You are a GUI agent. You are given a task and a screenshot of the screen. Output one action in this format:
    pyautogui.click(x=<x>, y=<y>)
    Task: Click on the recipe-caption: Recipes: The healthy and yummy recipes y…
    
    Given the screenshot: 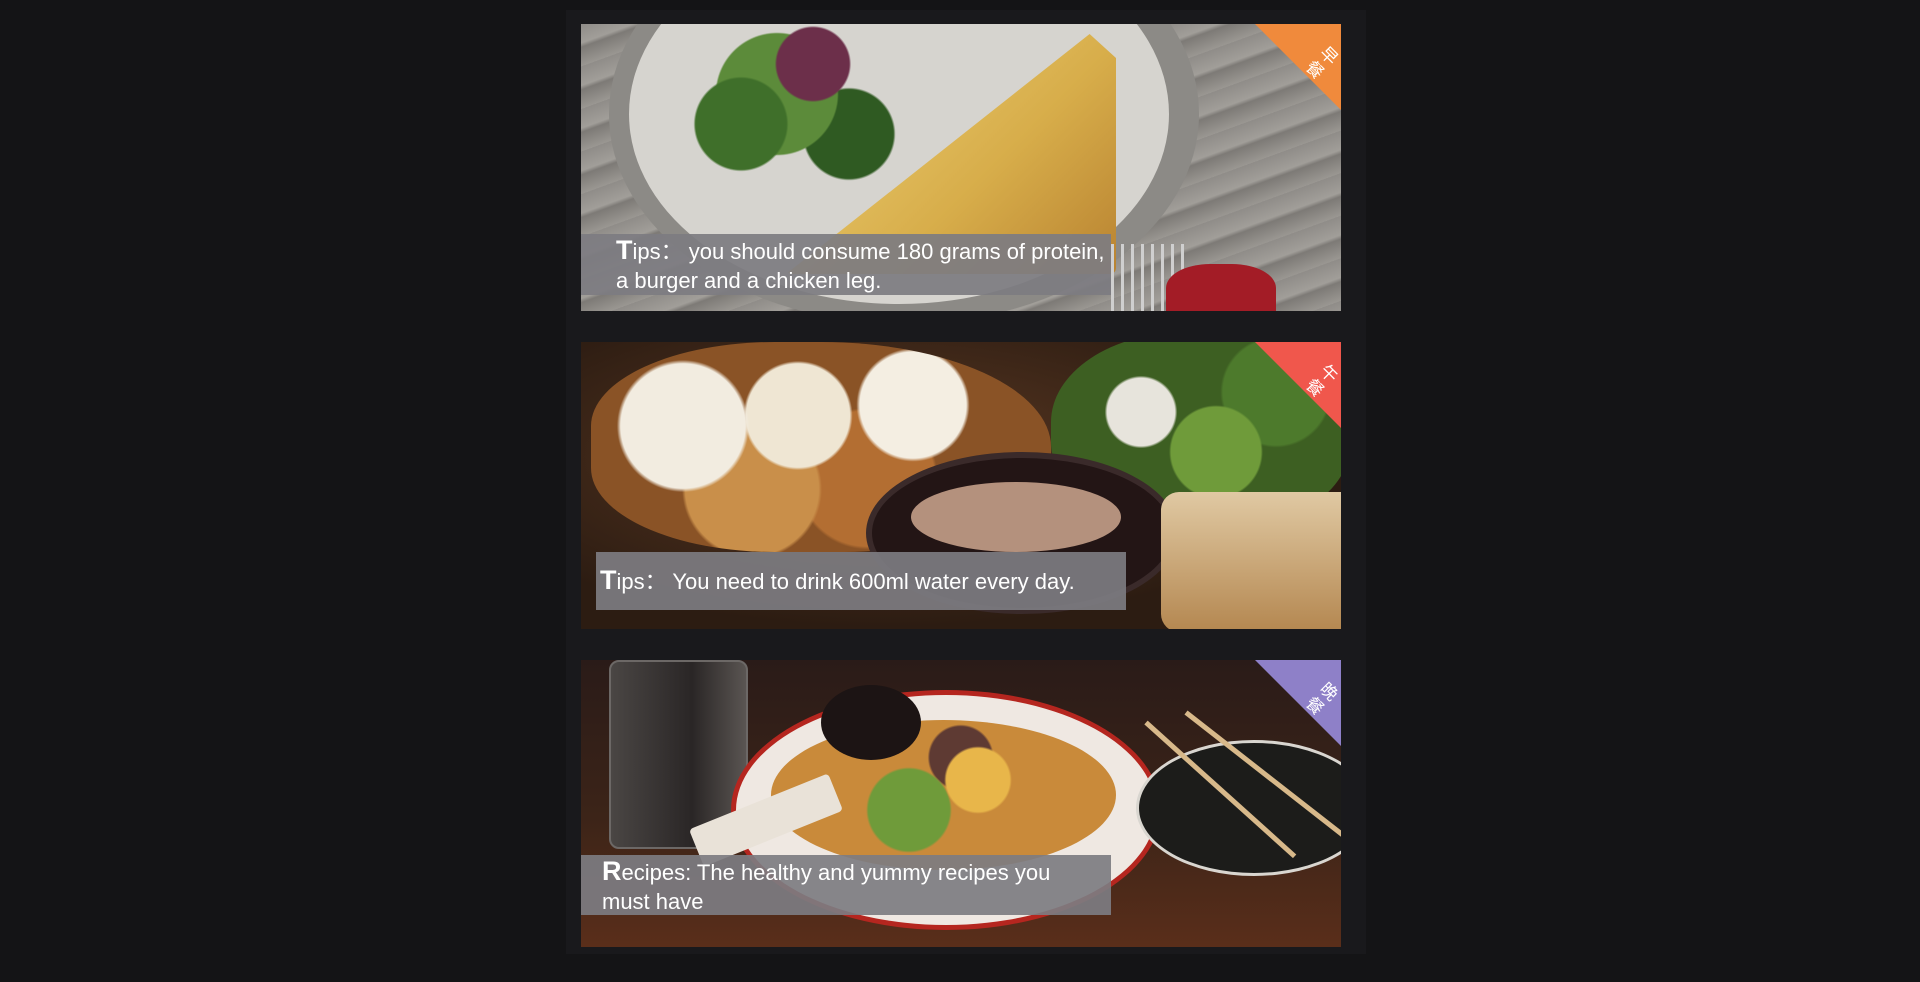 What is the action you would take?
    pyautogui.click(x=846, y=885)
    